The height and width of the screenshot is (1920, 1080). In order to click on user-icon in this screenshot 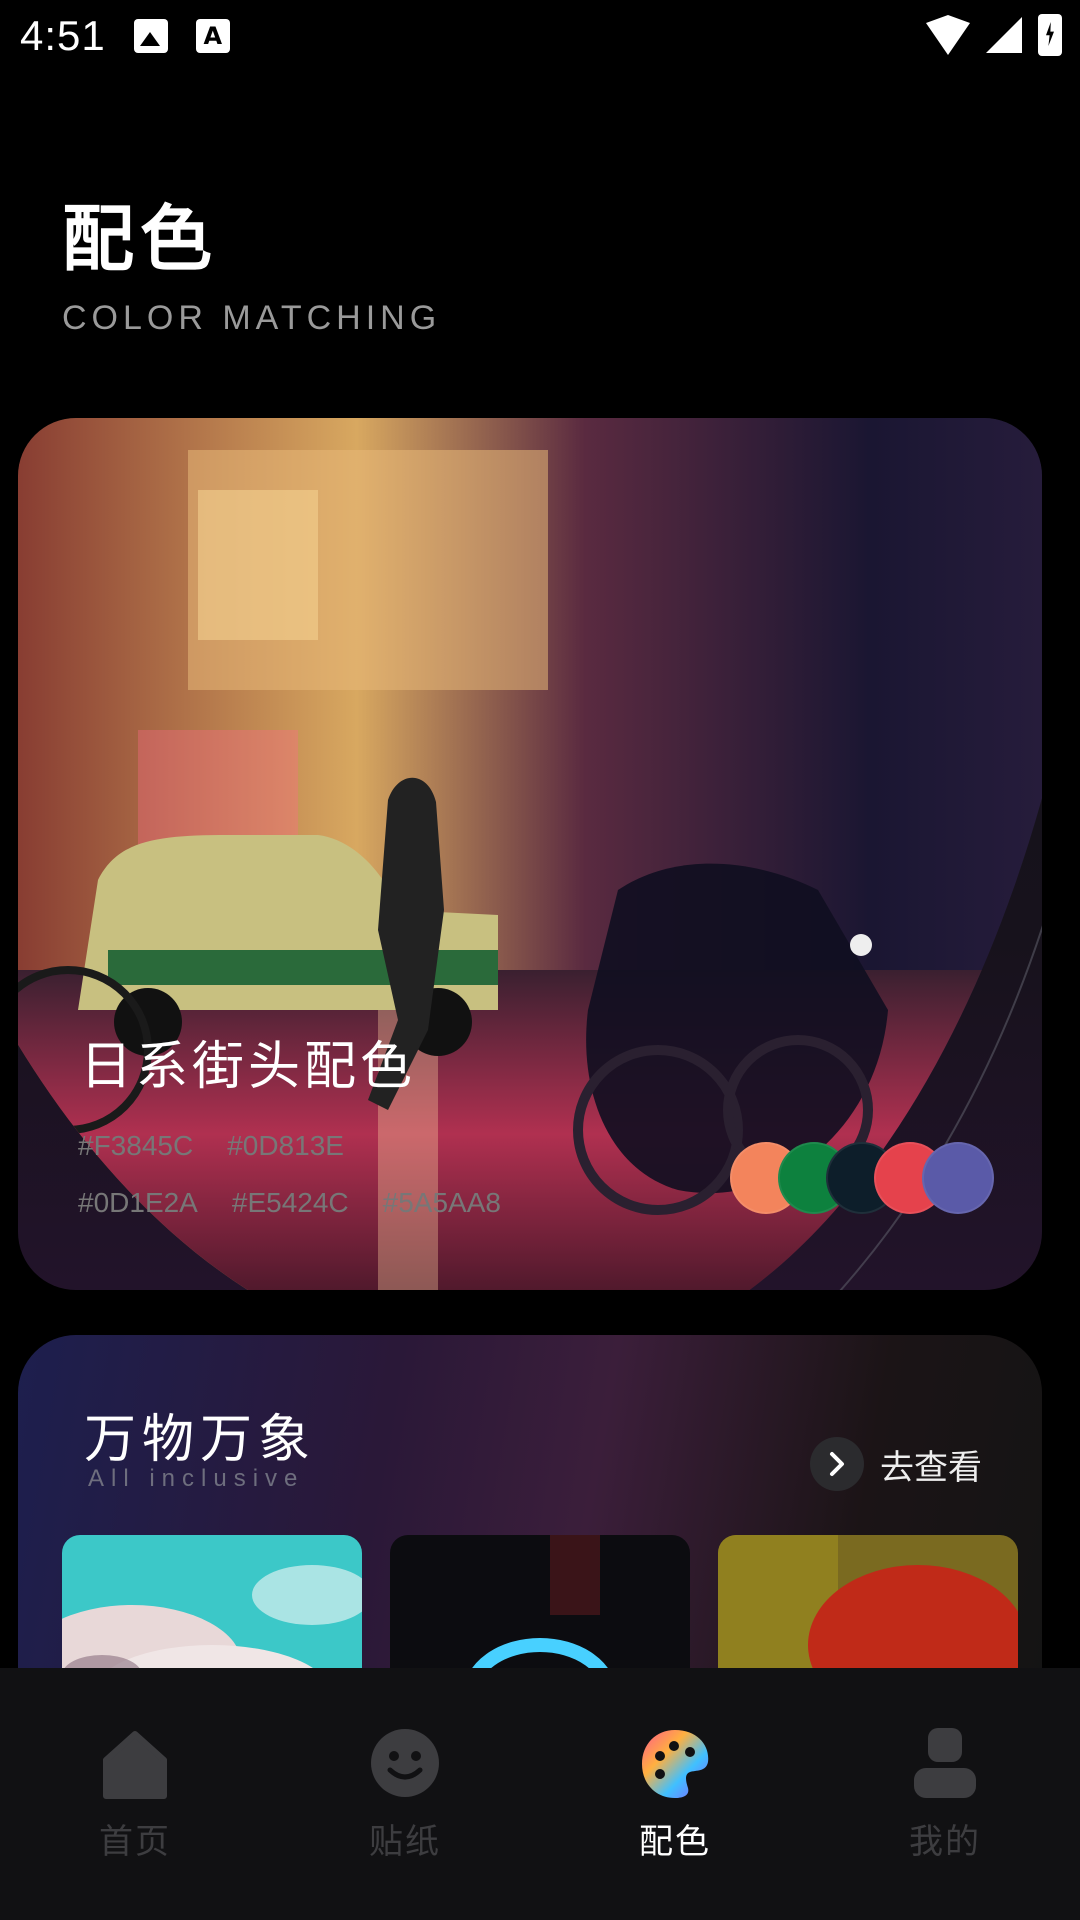, I will do `click(945, 1763)`.